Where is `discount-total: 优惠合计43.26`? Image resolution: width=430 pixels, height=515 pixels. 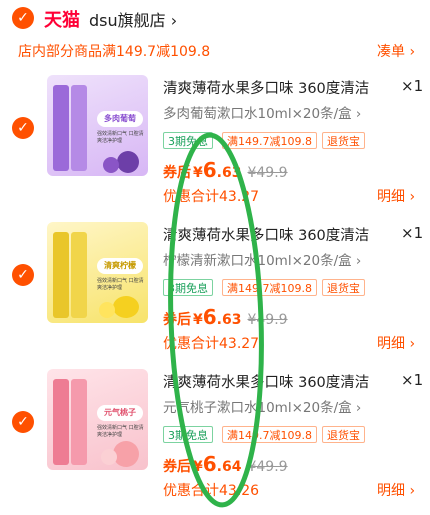 discount-total: 优惠合计43.26 is located at coordinates (211, 491).